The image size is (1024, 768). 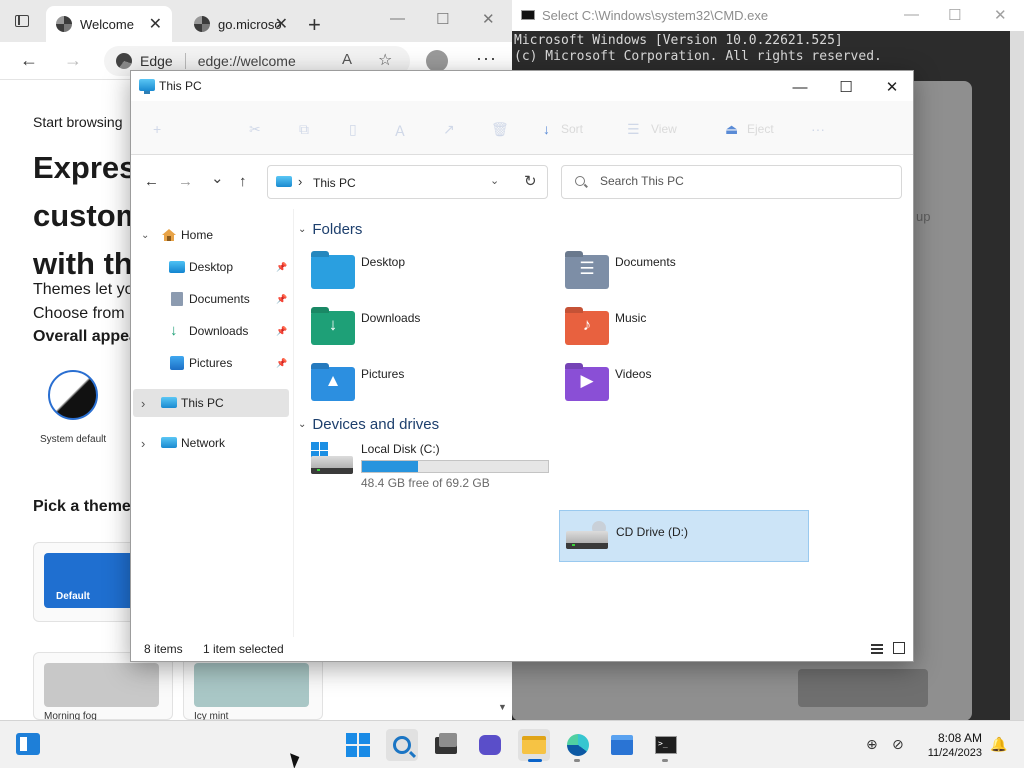 What do you see at coordinates (217, 178) in the screenshot?
I see `recent-locations-icon: ⌄` at bounding box center [217, 178].